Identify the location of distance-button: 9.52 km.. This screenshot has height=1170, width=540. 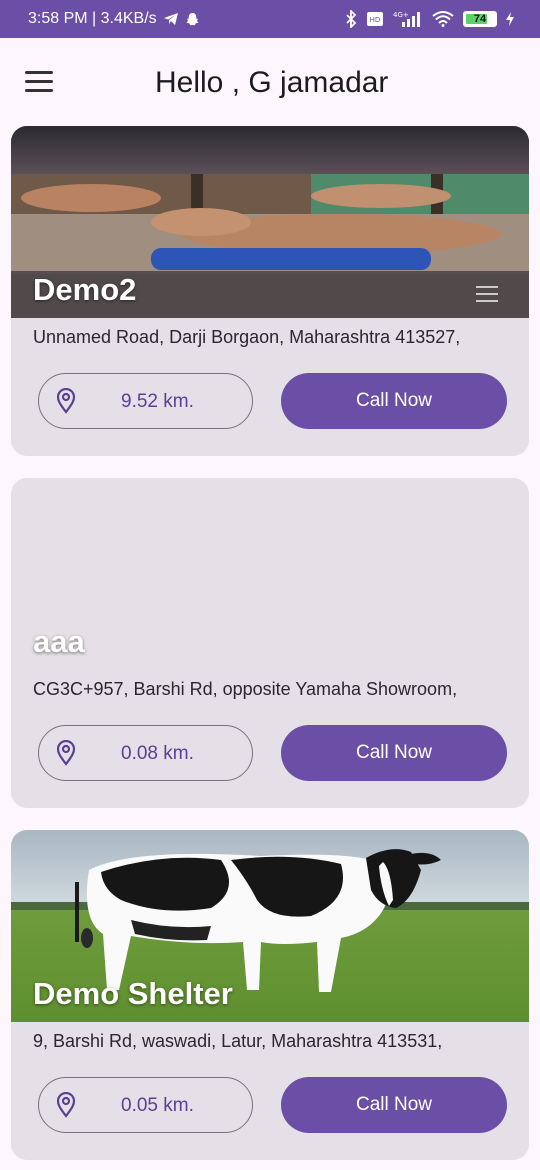
(145, 401).